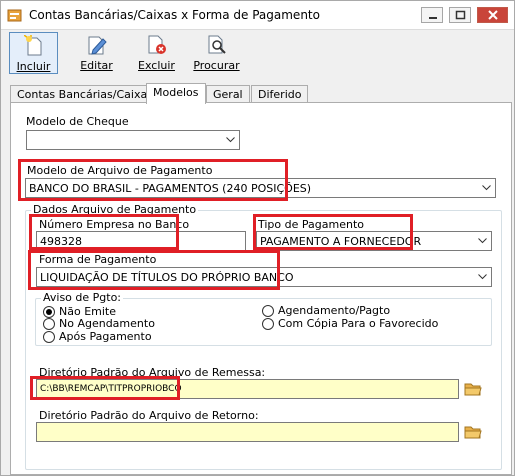 The width and height of the screenshot is (515, 476). What do you see at coordinates (85, 94) in the screenshot?
I see `tab-contas-bancarias: Contas Bancárias/Caixas` at bounding box center [85, 94].